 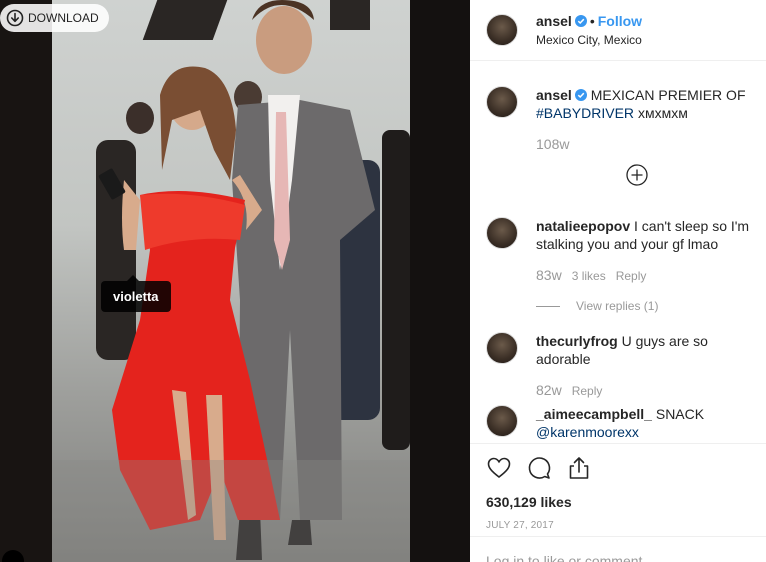 I want to click on comment-age: 83w, so click(x=549, y=275).